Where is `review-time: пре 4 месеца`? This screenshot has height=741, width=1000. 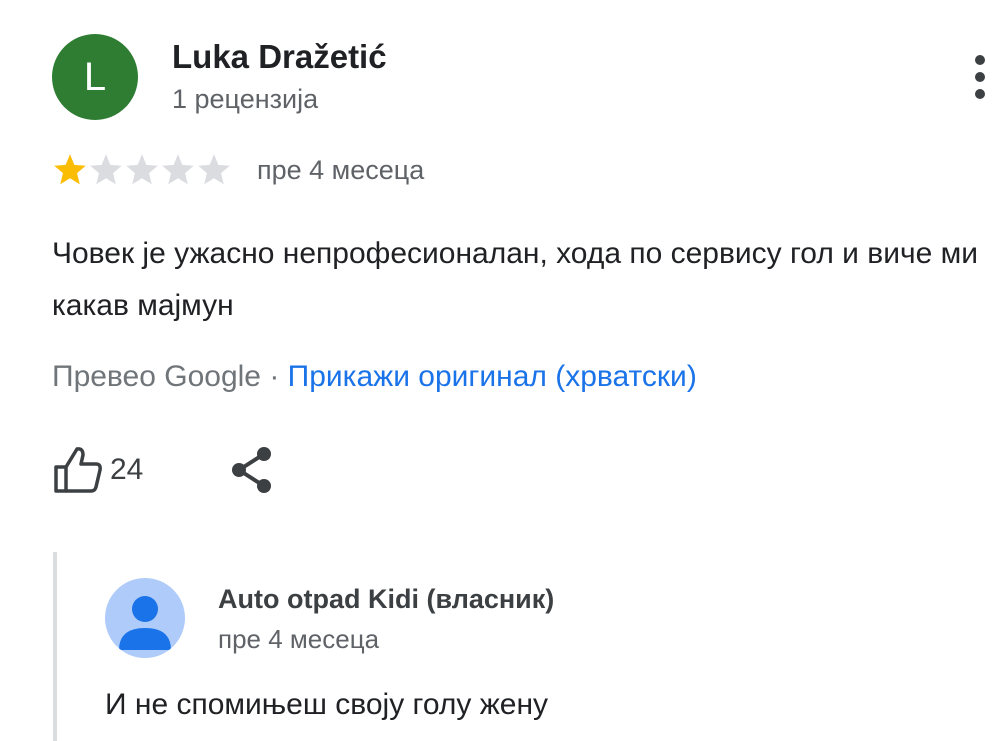
review-time: пре 4 месеца is located at coordinates (341, 170).